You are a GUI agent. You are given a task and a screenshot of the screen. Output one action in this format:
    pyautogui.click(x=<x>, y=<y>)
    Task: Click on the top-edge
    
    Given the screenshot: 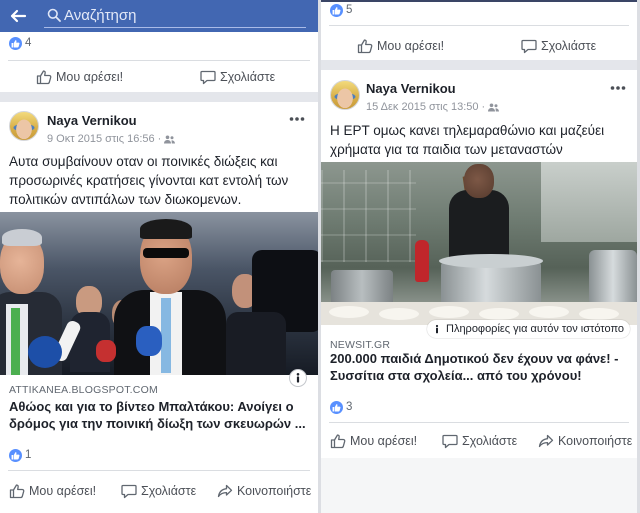 What is the action you would take?
    pyautogui.click(x=479, y=1)
    